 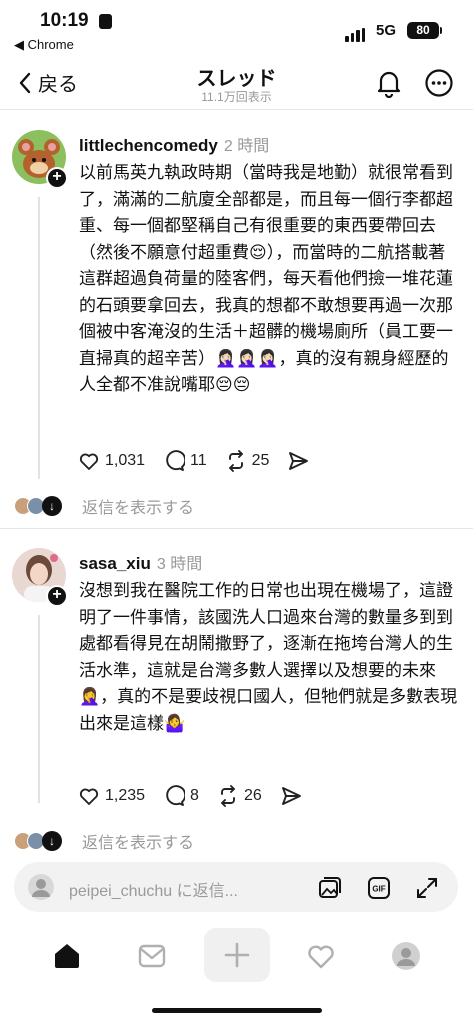 I want to click on profile-icon, so click(x=406, y=956).